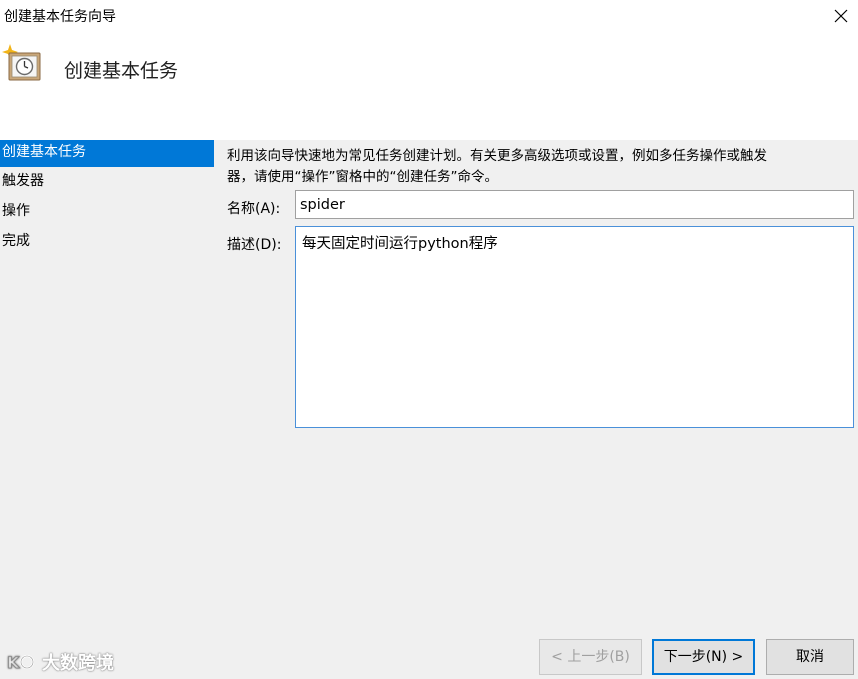 The height and width of the screenshot is (679, 858). I want to click on intro-line-1: 利用该向导快速地为常见任务创建计划。有关更多高级选项或设置，例如多任务操作或触发, so click(497, 156).